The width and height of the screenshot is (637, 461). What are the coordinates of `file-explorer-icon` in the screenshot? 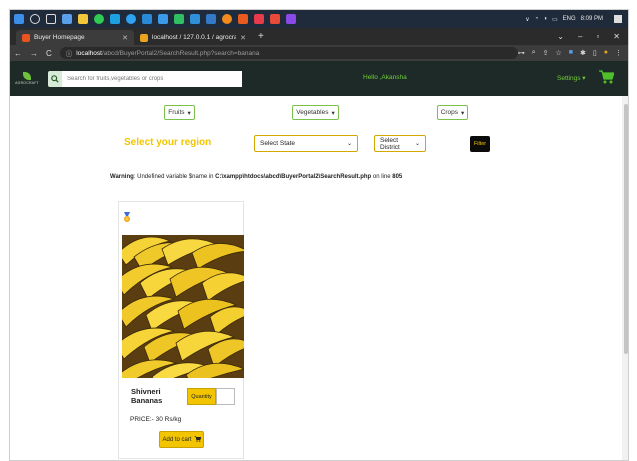 It's located at (83, 19).